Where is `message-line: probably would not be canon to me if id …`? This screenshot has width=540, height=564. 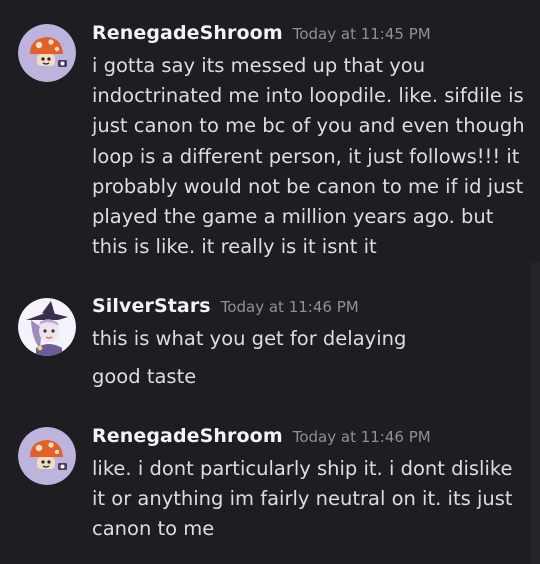 message-line: probably would not be canon to me if id … is located at coordinates (308, 186).